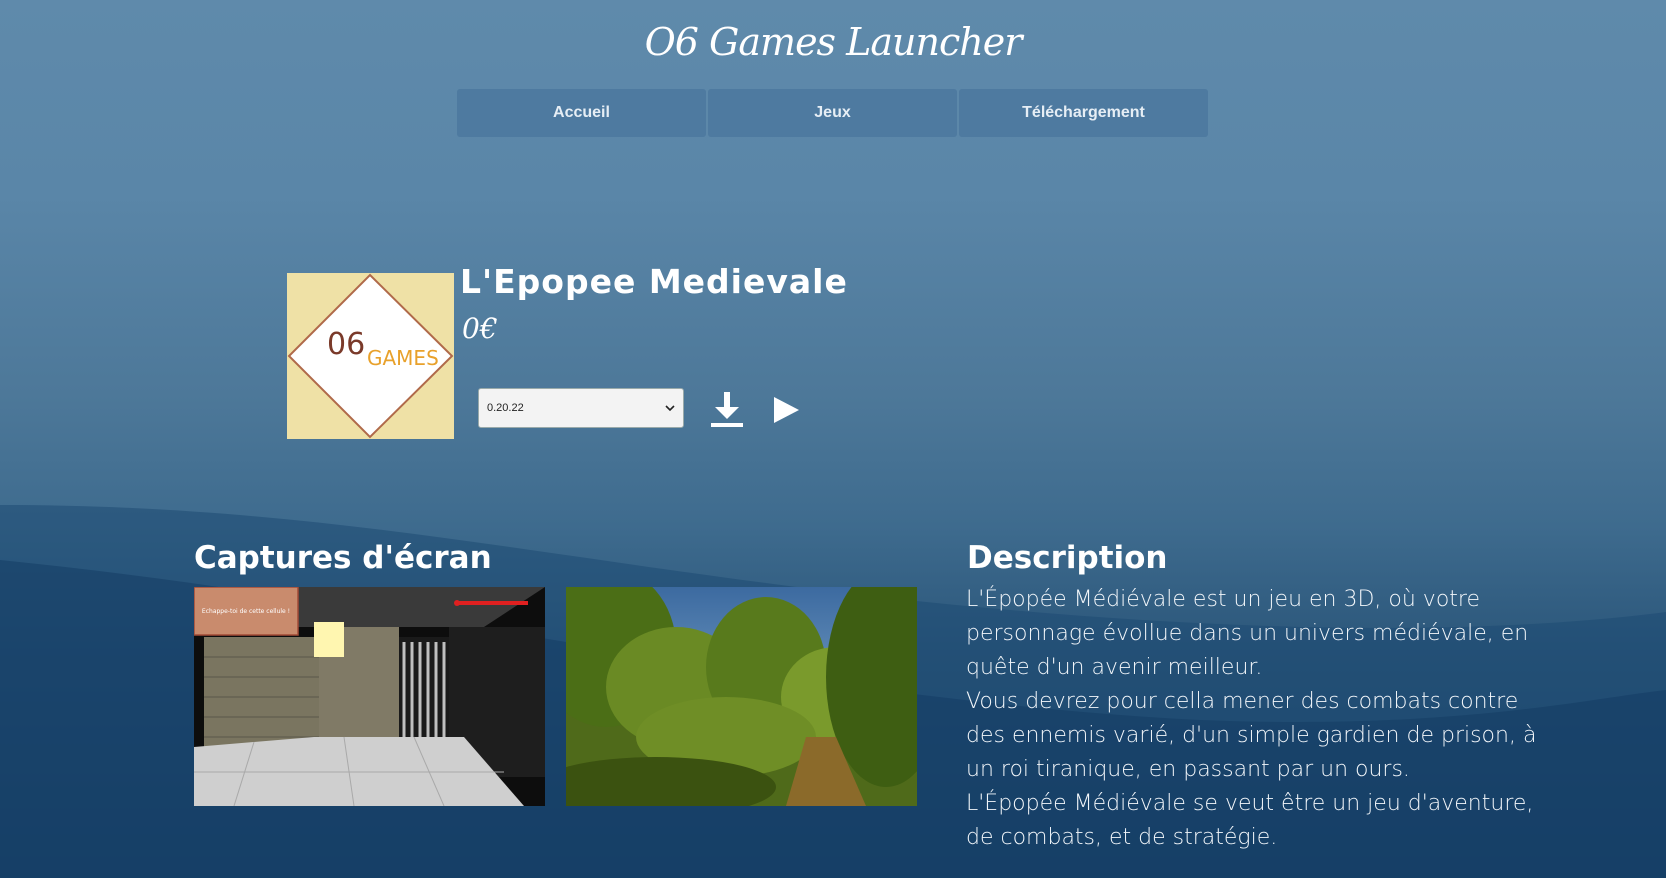 The image size is (1666, 878). I want to click on description-title: Description, so click(1067, 558).